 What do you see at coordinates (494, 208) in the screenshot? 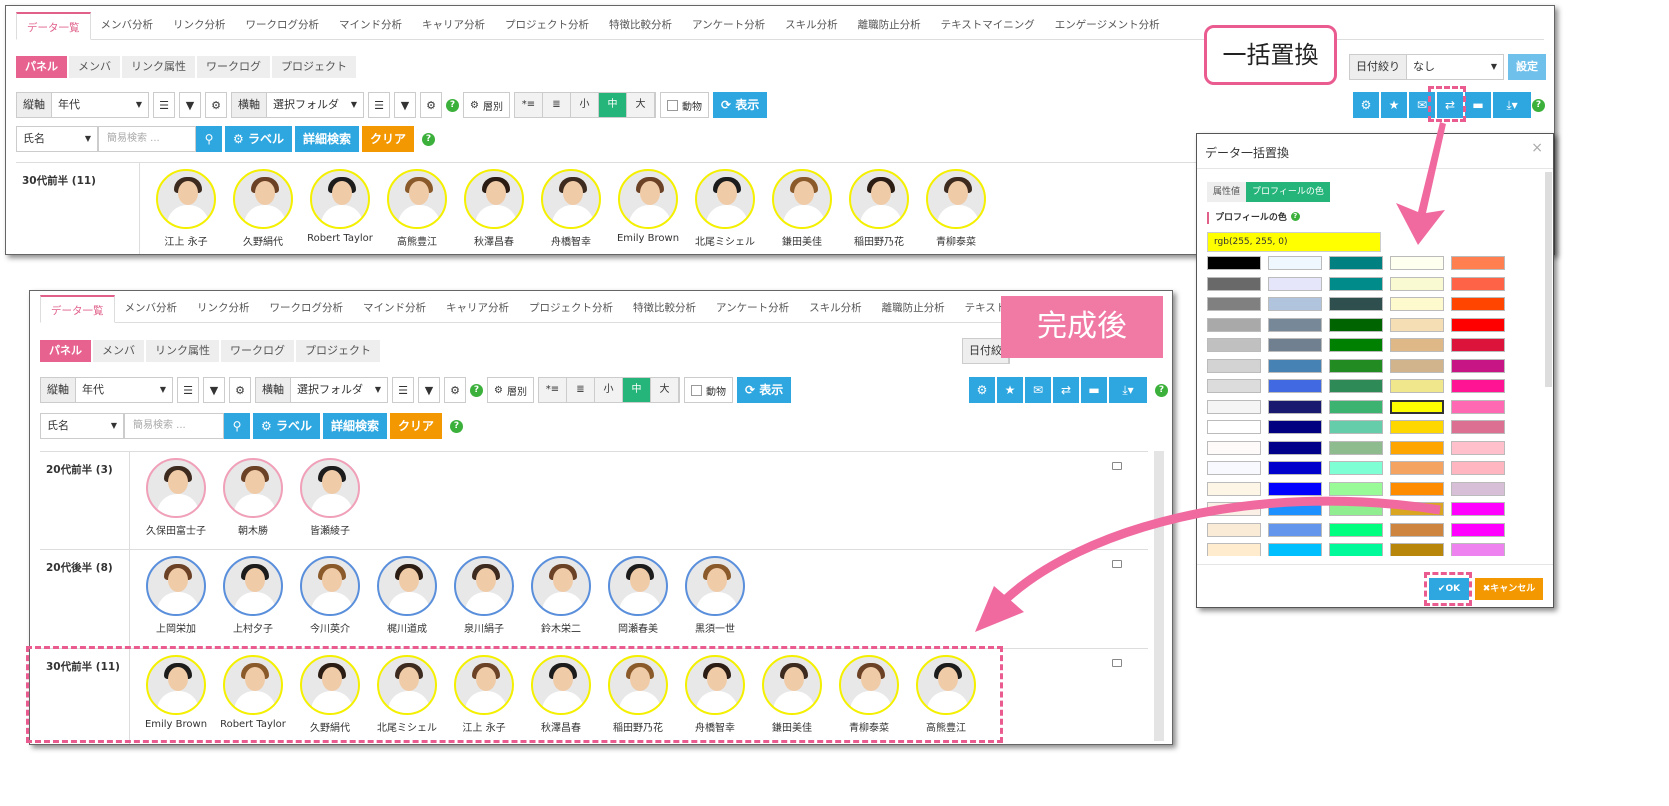
I see `person-card: 秋澤昌春` at bounding box center [494, 208].